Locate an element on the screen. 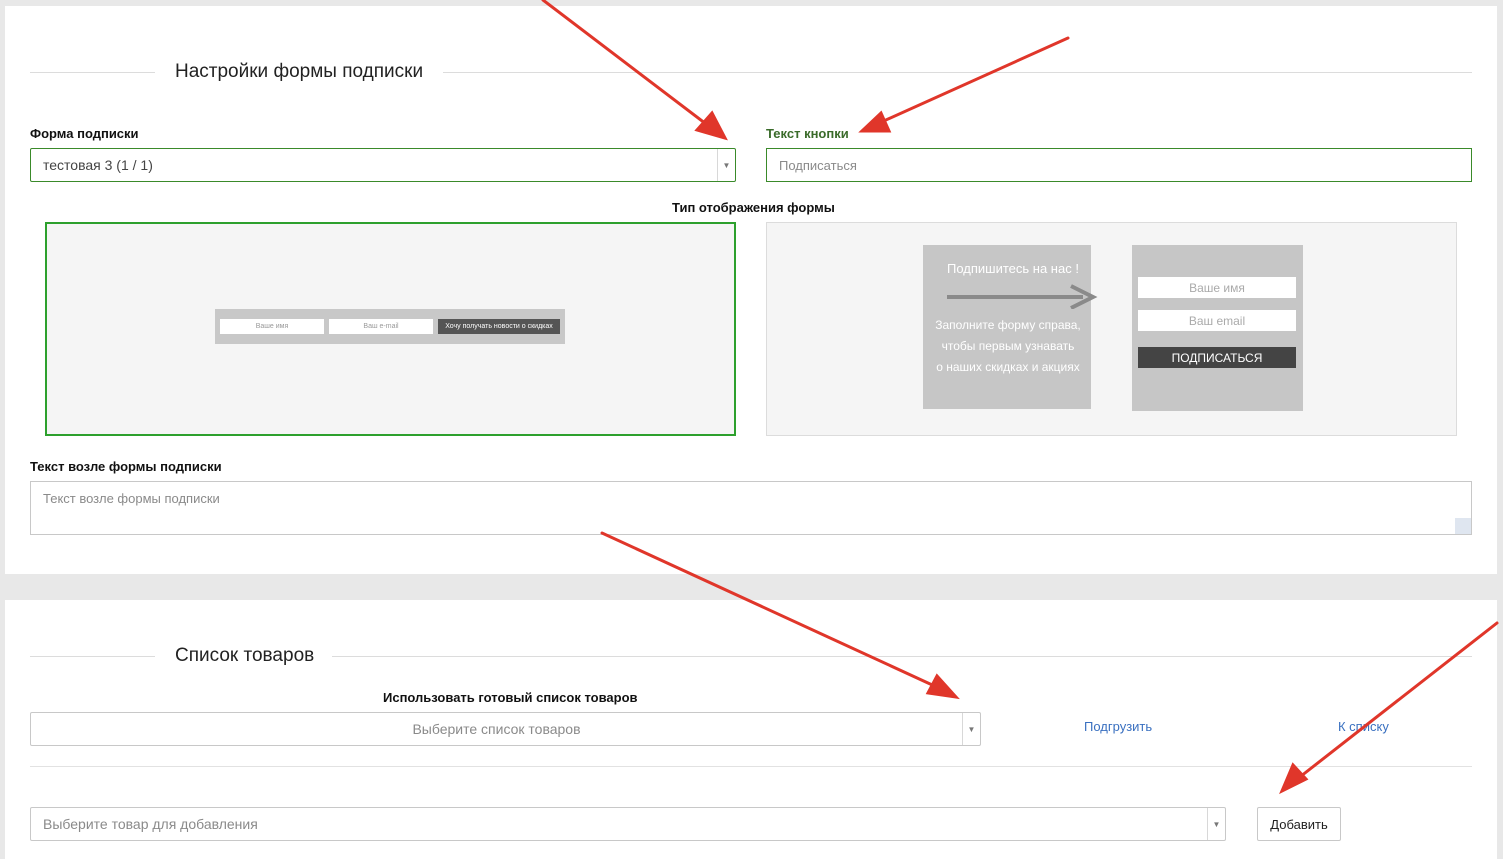  ready-list-label: Использовать готовый список товаров is located at coordinates (510, 697).